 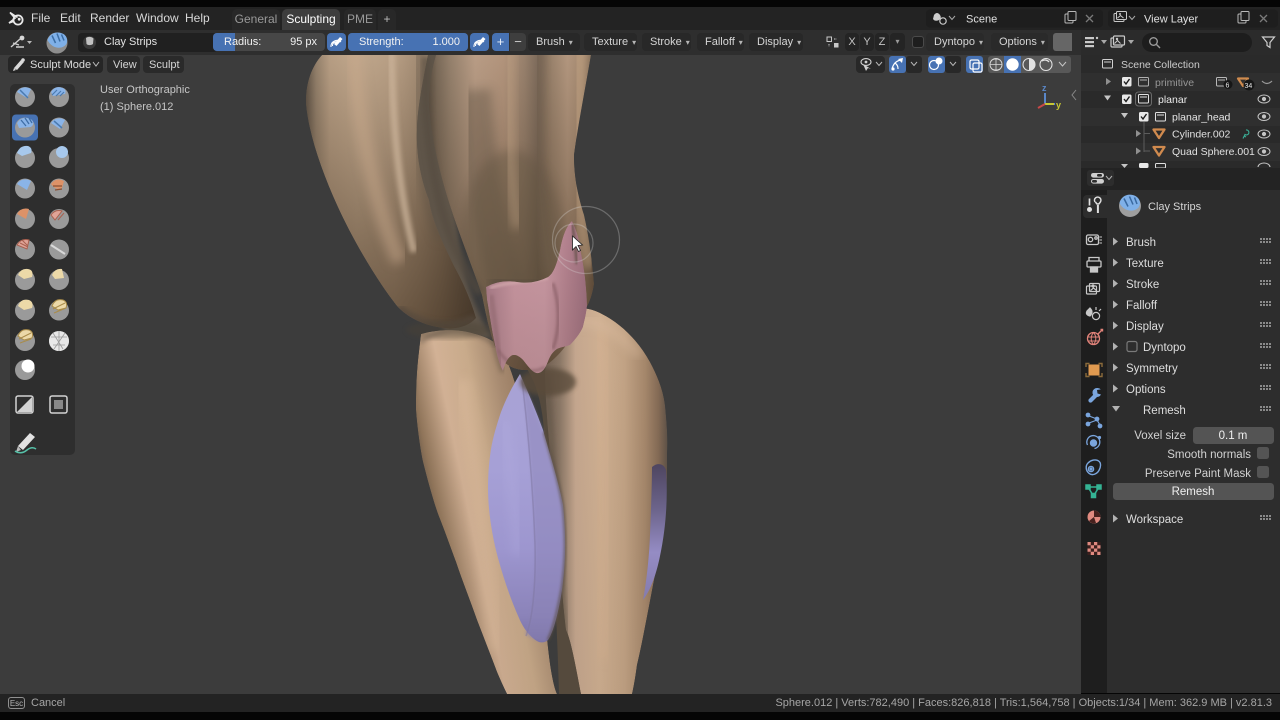 I want to click on svg-text: Sculpt, so click(x=164, y=65).